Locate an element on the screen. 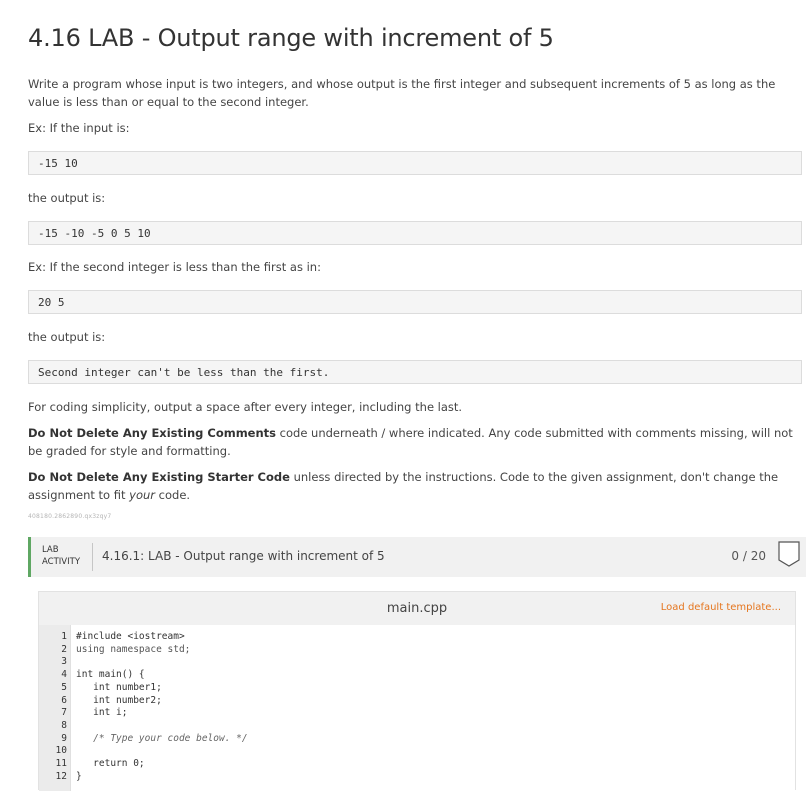 This screenshot has height=791, width=812. starter-note-emphasis: your is located at coordinates (142, 495).